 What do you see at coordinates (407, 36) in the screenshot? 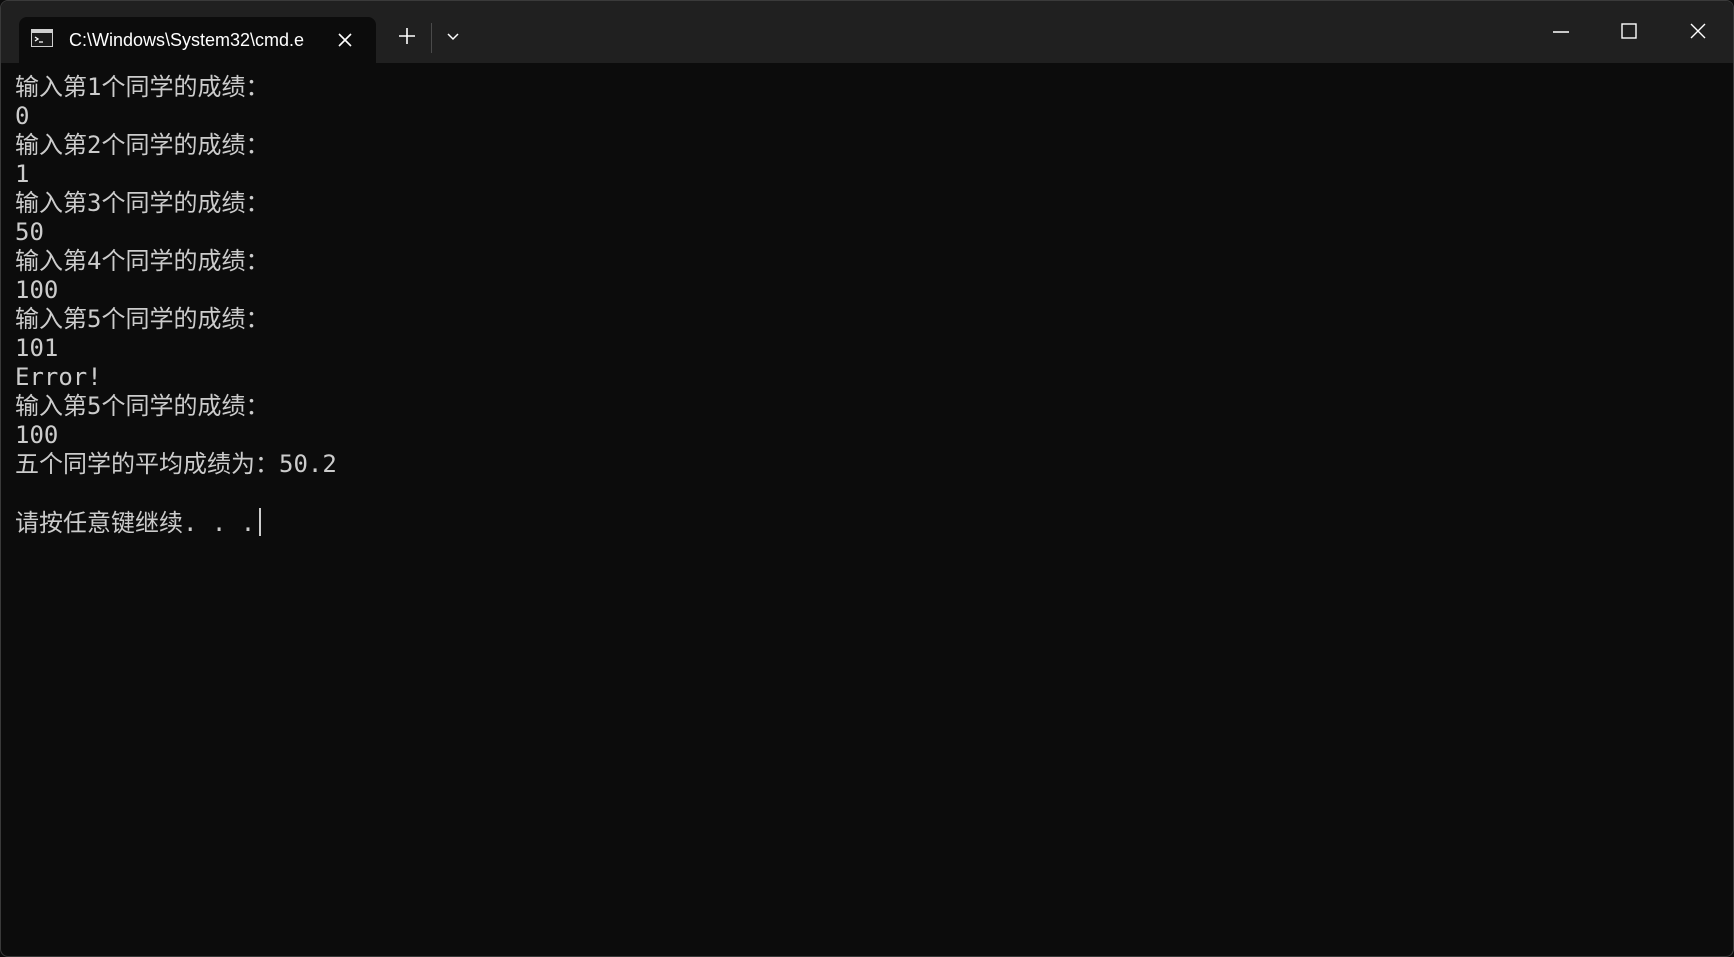
I see `plus-icon` at bounding box center [407, 36].